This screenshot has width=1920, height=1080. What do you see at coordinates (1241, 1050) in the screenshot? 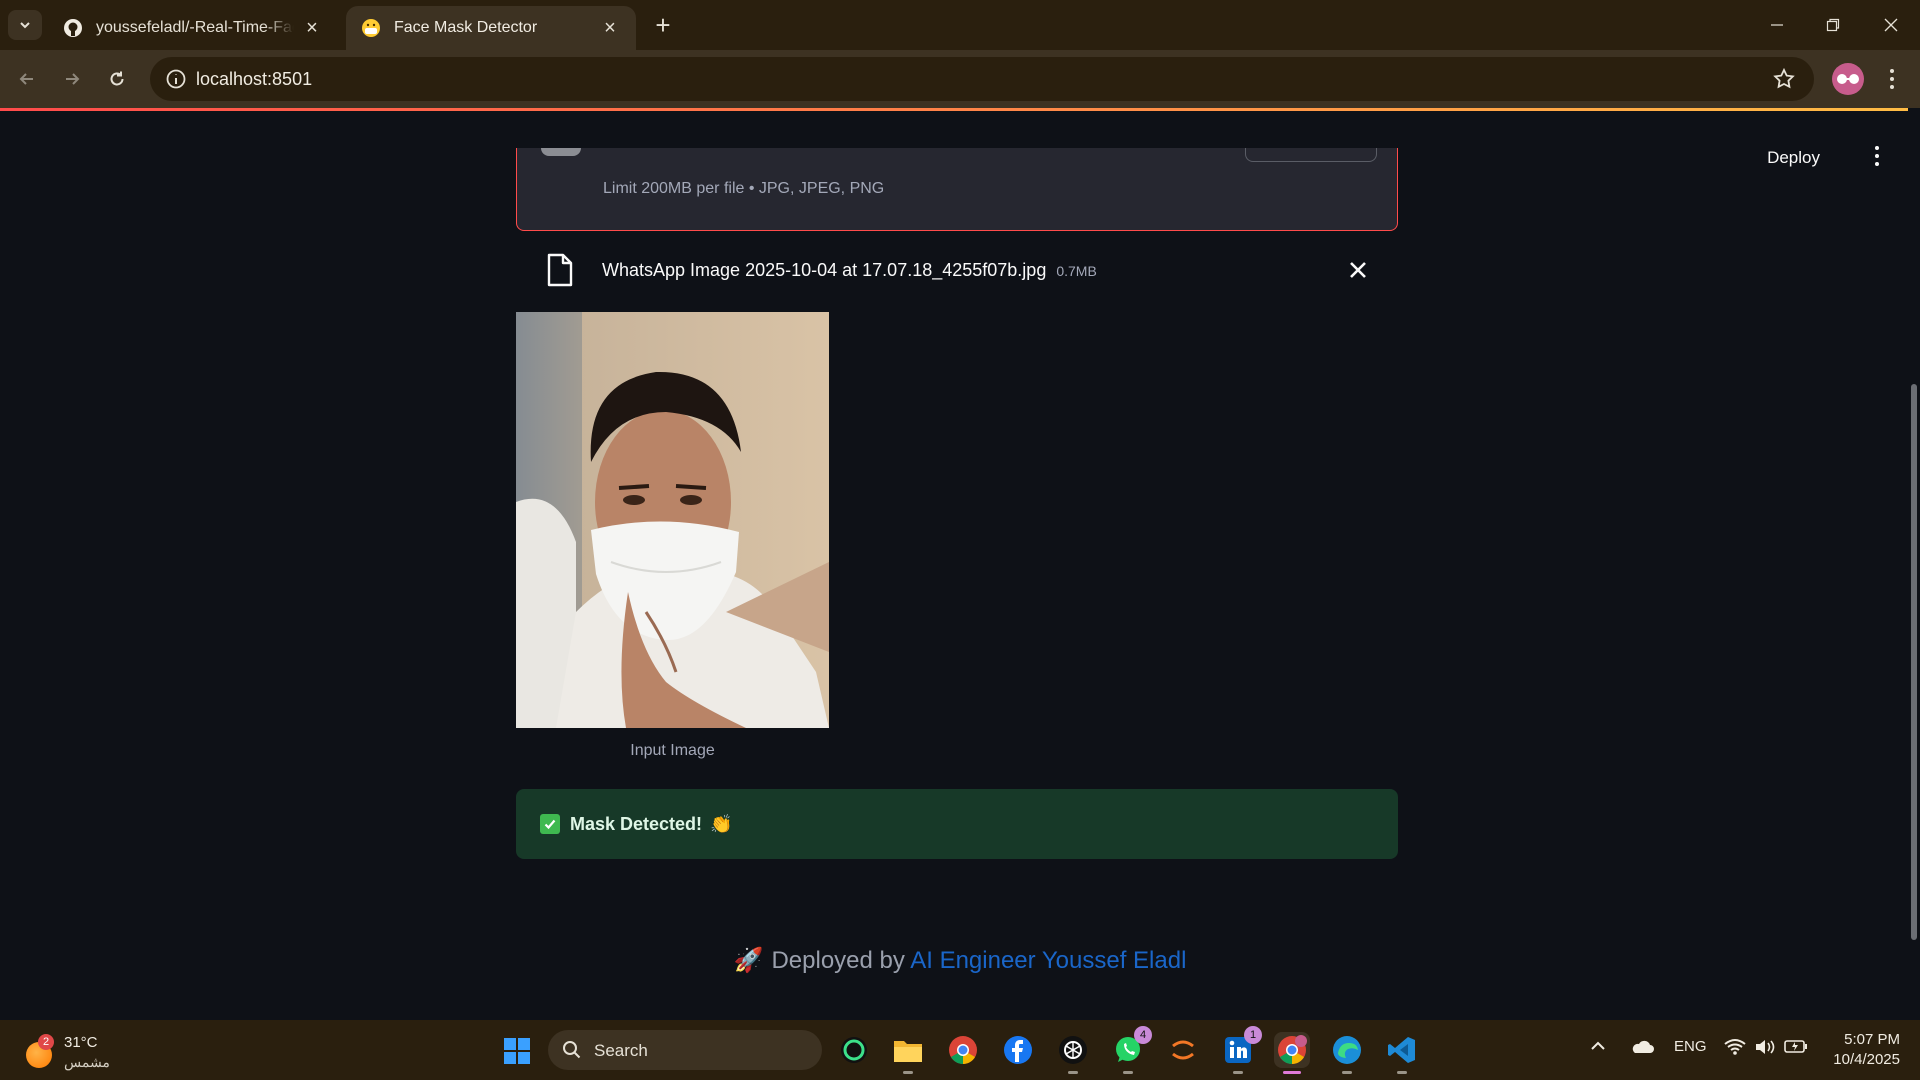
I see `linkedin-icon: 1` at bounding box center [1241, 1050].